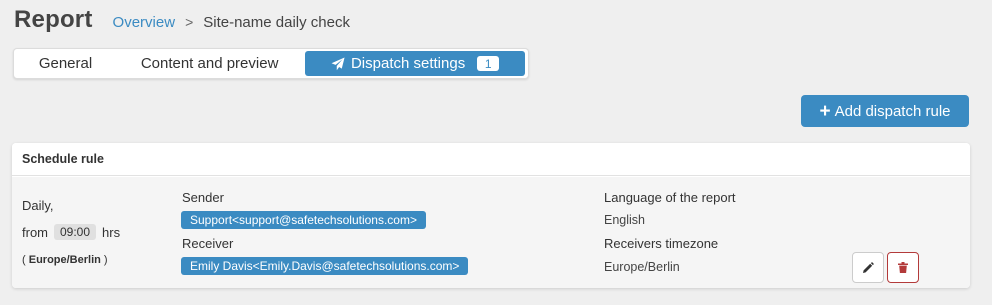  What do you see at coordinates (144, 22) in the screenshot?
I see `breadcrumb-overview-link: Overview` at bounding box center [144, 22].